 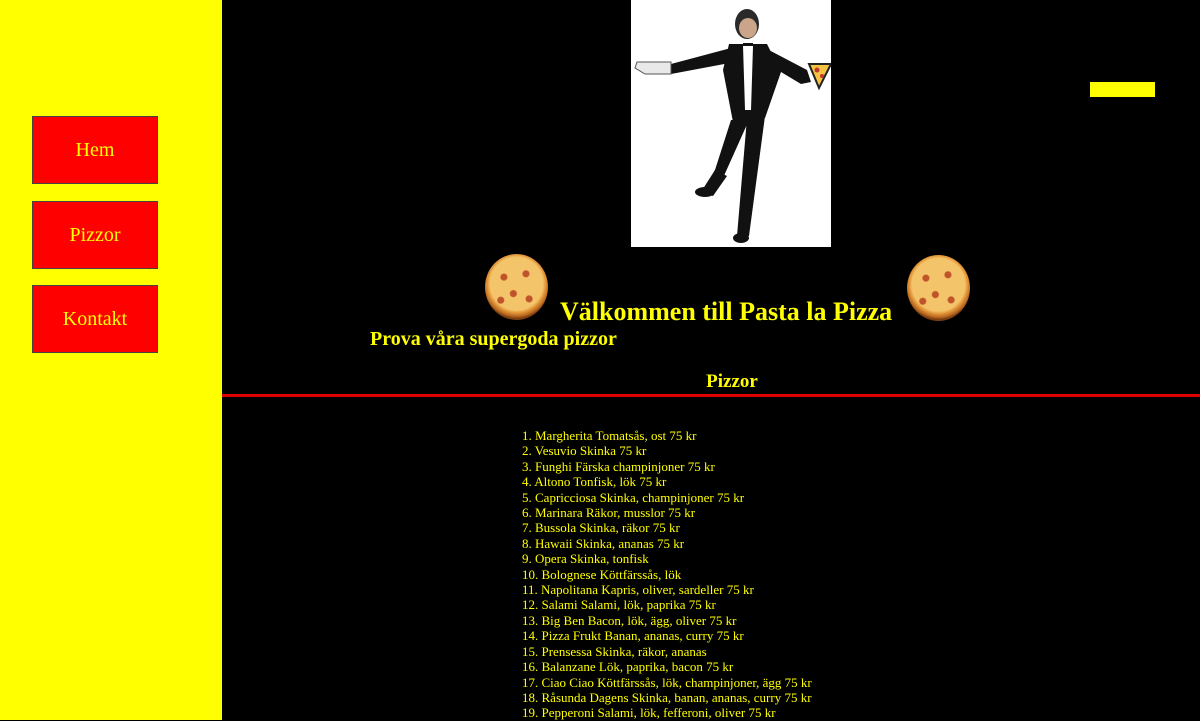 What do you see at coordinates (594, 482) in the screenshot?
I see `list-item: 4. Altono Tonfisk, lök 75 kr` at bounding box center [594, 482].